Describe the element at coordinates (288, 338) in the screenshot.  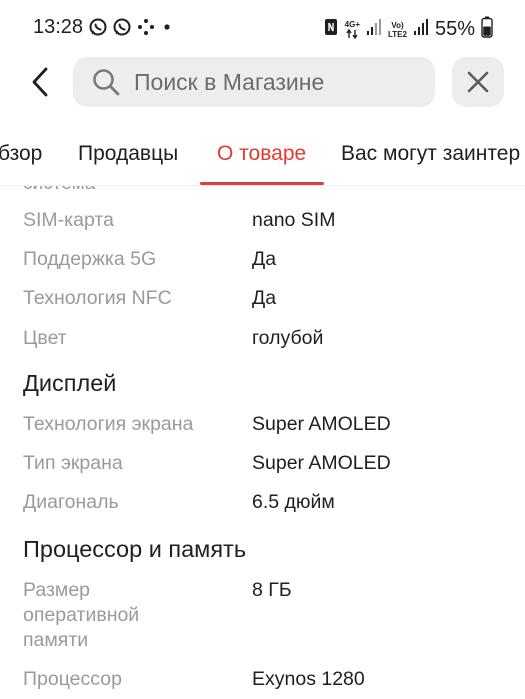
I see `spec-value: голубой` at that location.